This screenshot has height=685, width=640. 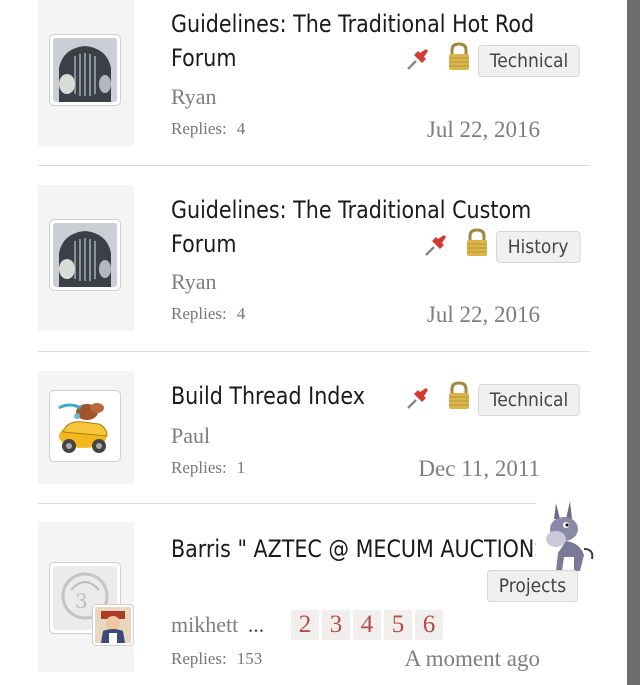 I want to click on thread-title: Build Thread Index, so click(x=268, y=396).